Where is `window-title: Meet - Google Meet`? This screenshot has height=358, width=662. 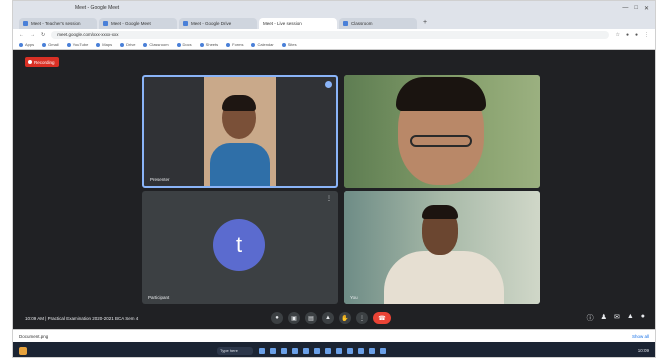 window-title: Meet - Google Meet is located at coordinates (97, 8).